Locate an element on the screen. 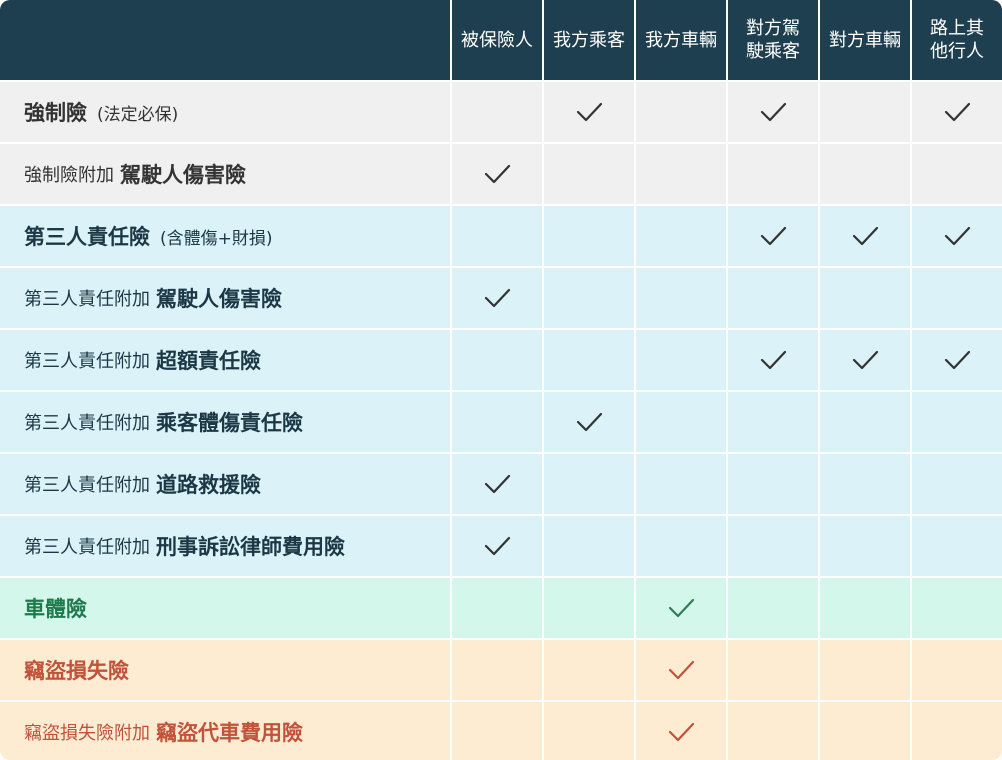 The width and height of the screenshot is (1002, 760). coverage-name: 道路救援險 is located at coordinates (208, 485).